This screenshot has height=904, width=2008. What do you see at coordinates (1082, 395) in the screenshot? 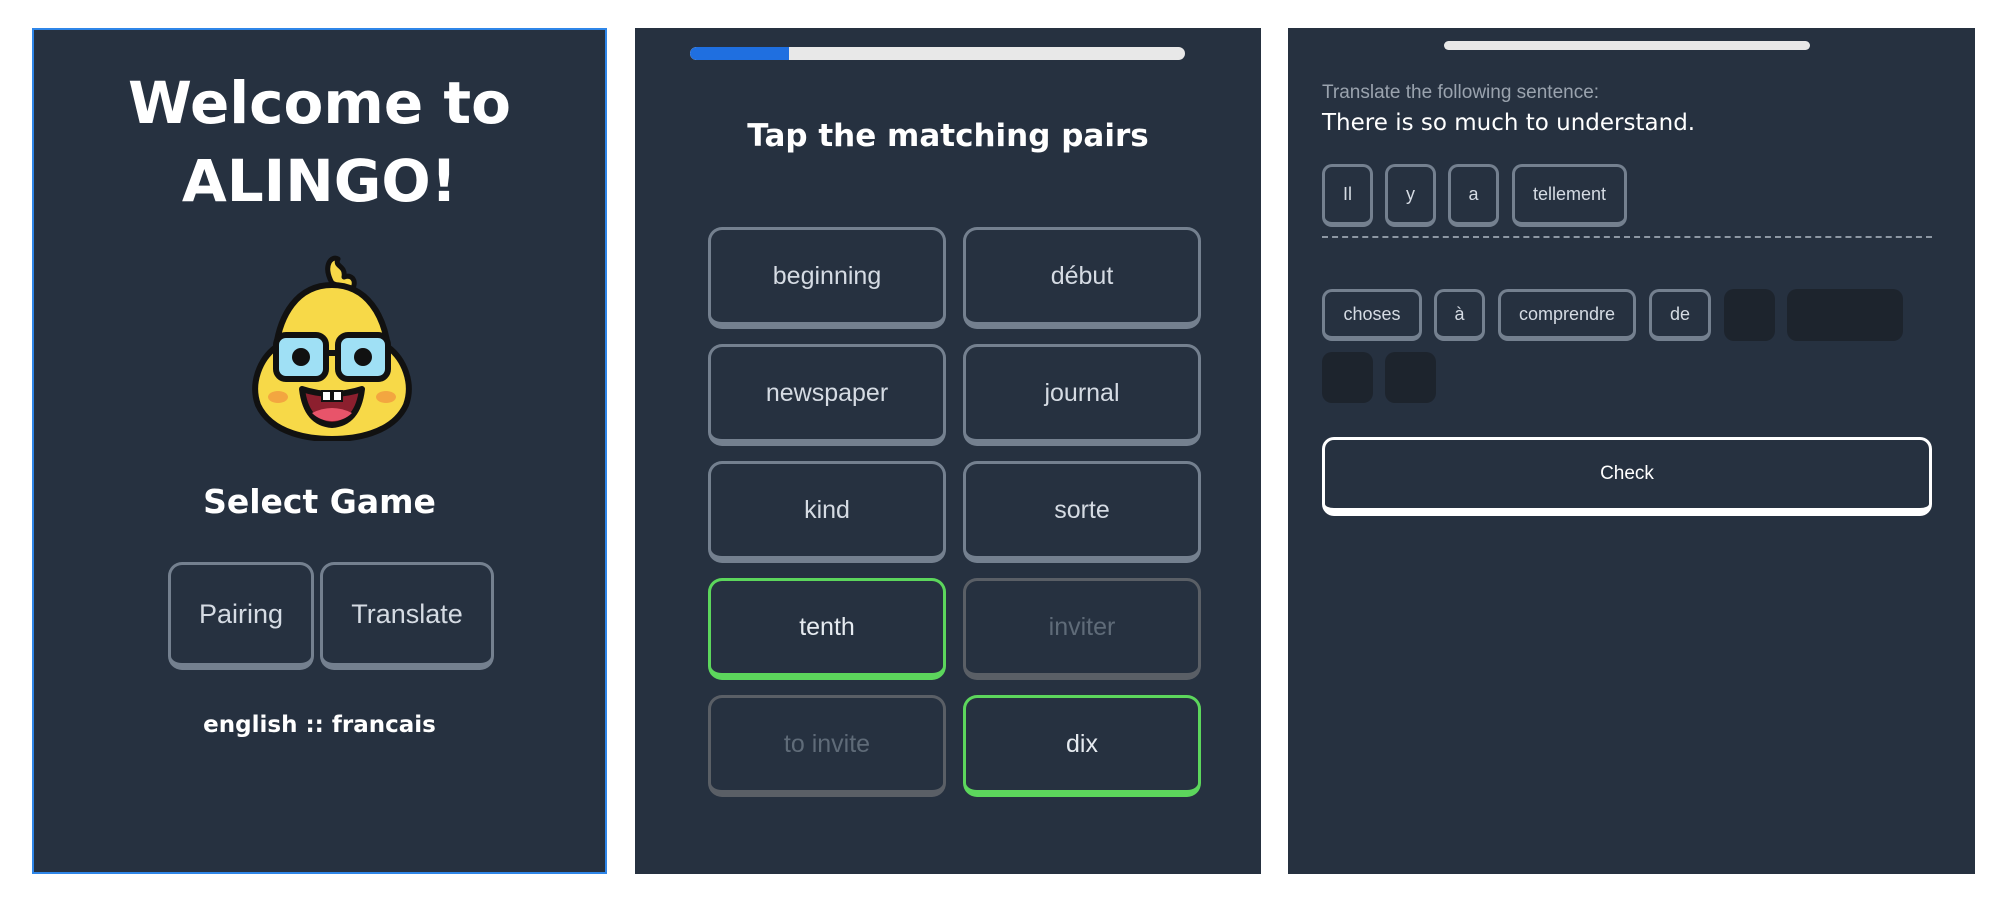
I see `pair-tile-journal: journal` at bounding box center [1082, 395].